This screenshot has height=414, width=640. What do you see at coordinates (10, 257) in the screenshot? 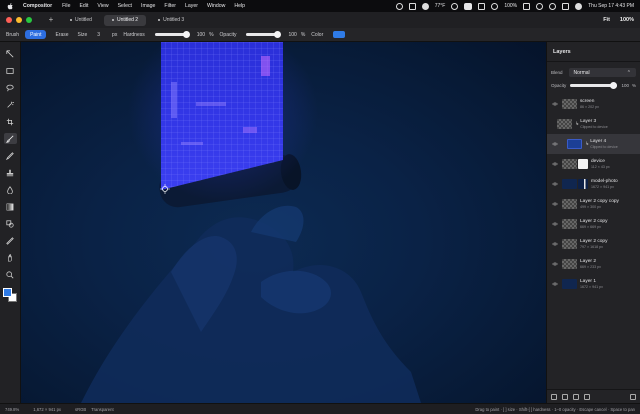
I see `hand-tool` at bounding box center [10, 257].